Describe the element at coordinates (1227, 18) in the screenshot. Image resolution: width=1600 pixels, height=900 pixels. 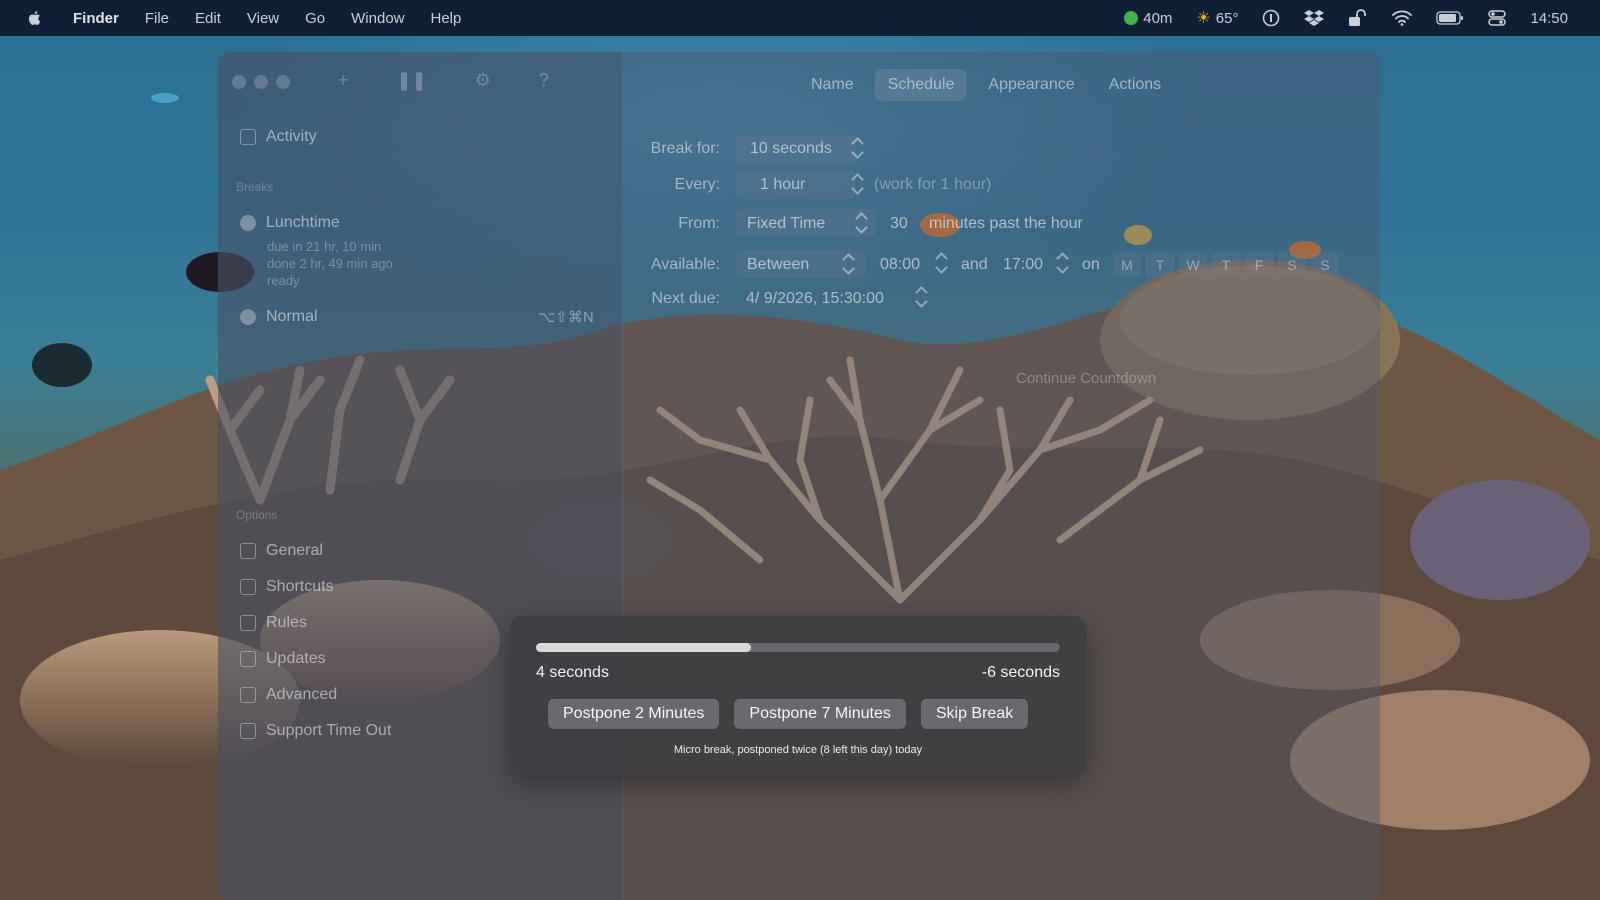
I see `weather-status-text: 65°` at that location.